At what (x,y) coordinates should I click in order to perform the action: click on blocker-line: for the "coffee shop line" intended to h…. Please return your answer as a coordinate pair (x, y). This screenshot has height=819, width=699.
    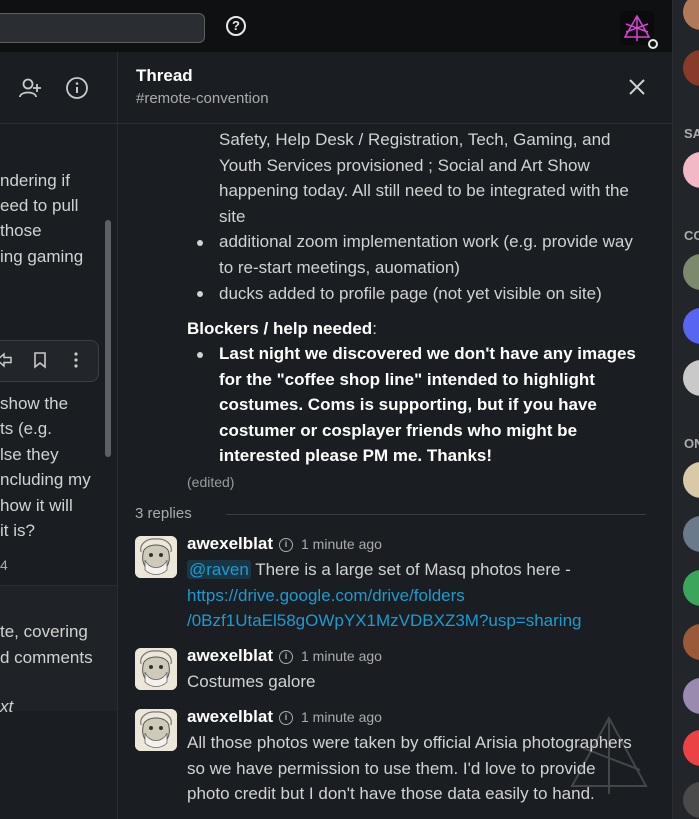
    Looking at the image, I should click on (407, 379).